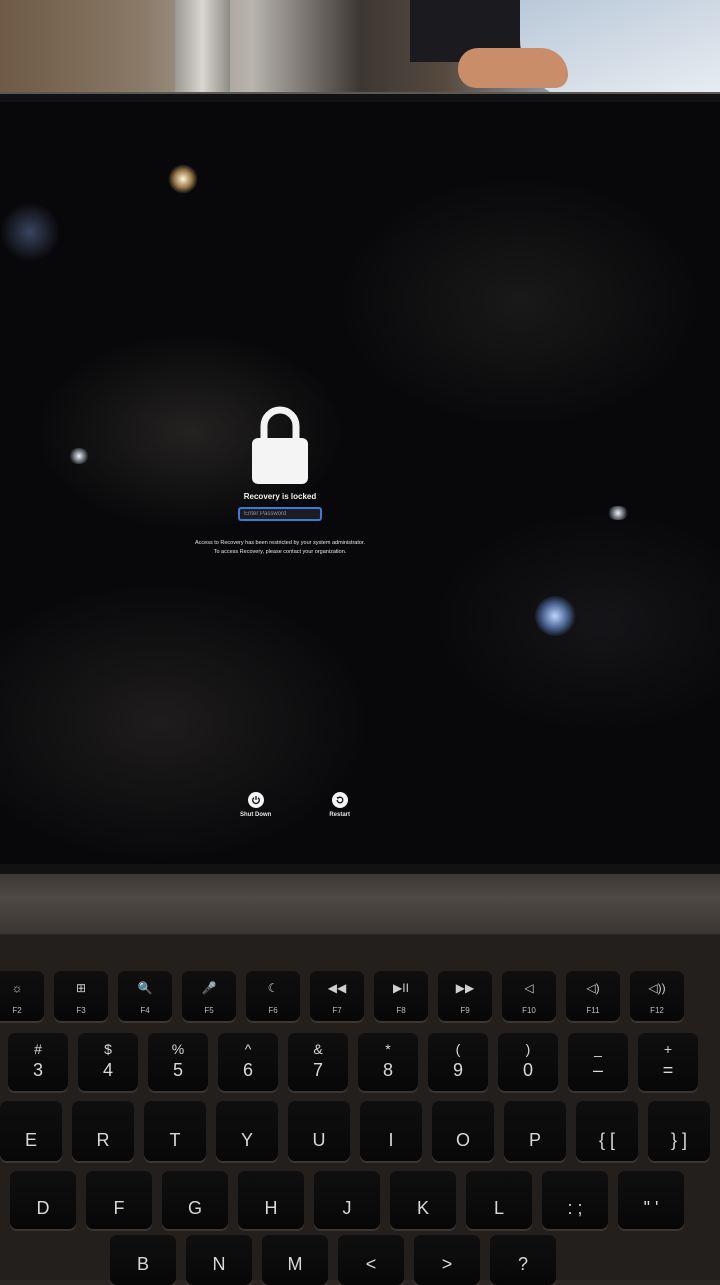 This screenshot has width=720, height=1285. What do you see at coordinates (37, 1070) in the screenshot?
I see `key-label: 3` at bounding box center [37, 1070].